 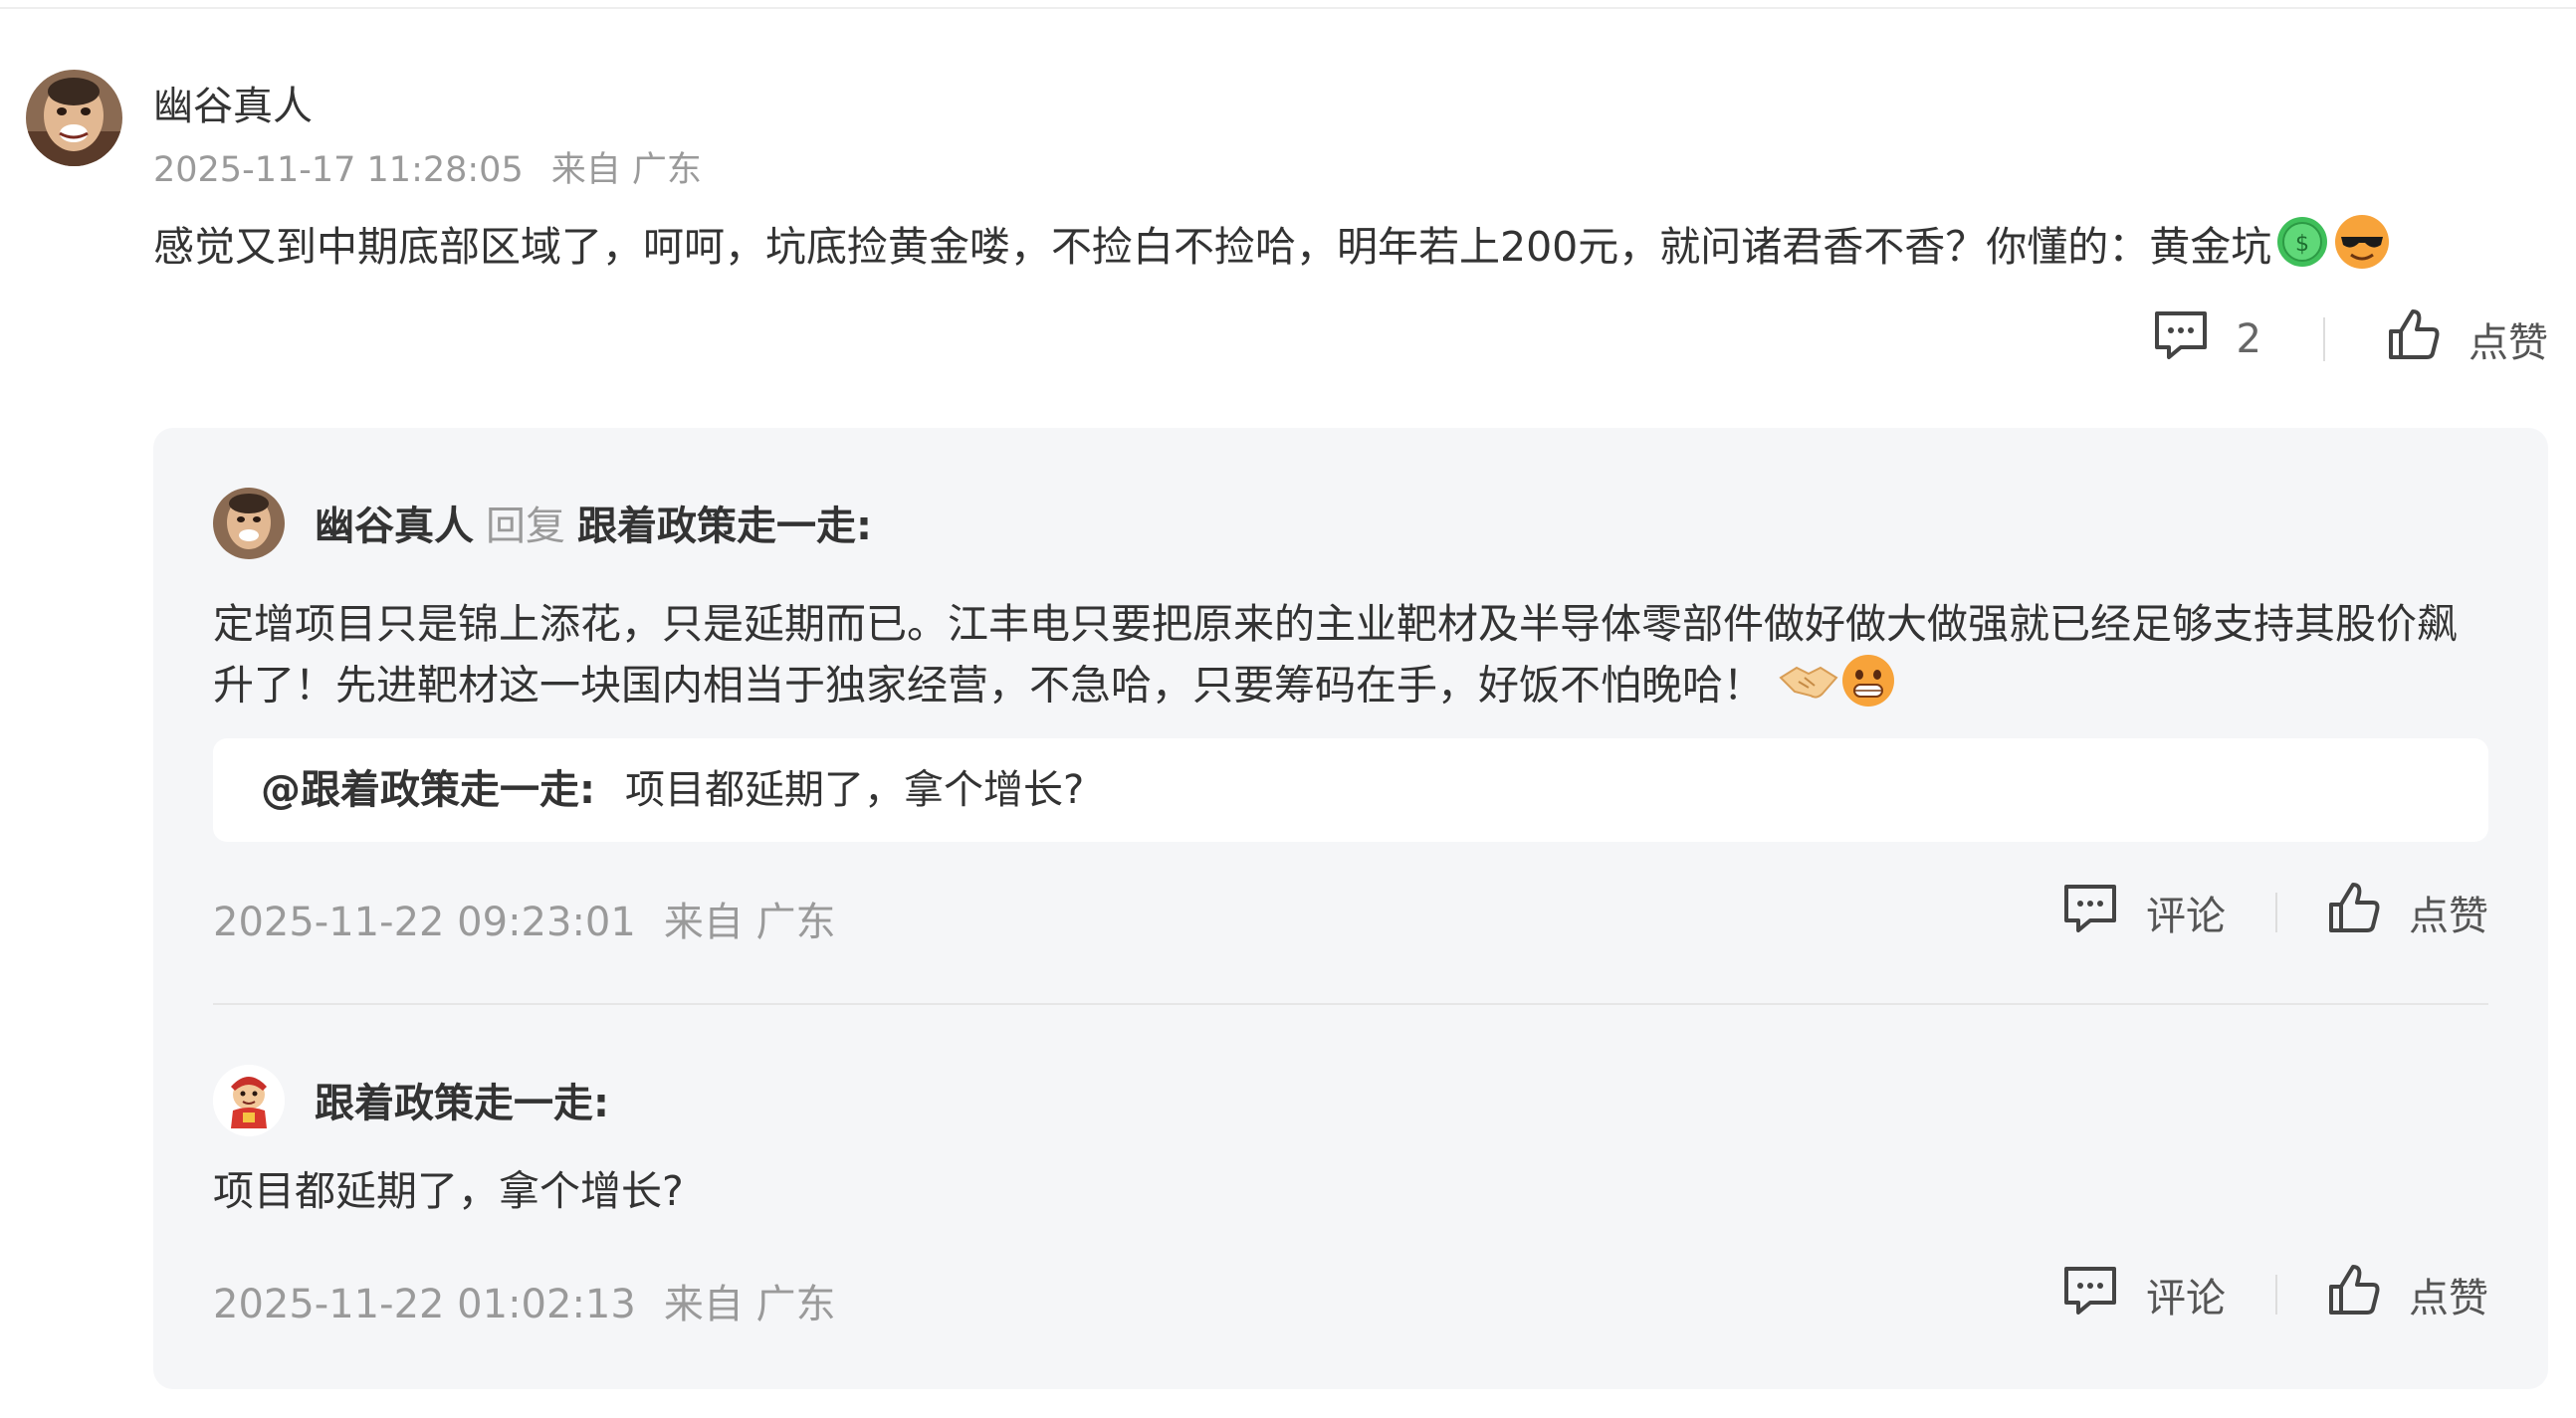 What do you see at coordinates (448, 1191) in the screenshot?
I see `reply-text: 项目都延期了，拿个增长?` at bounding box center [448, 1191].